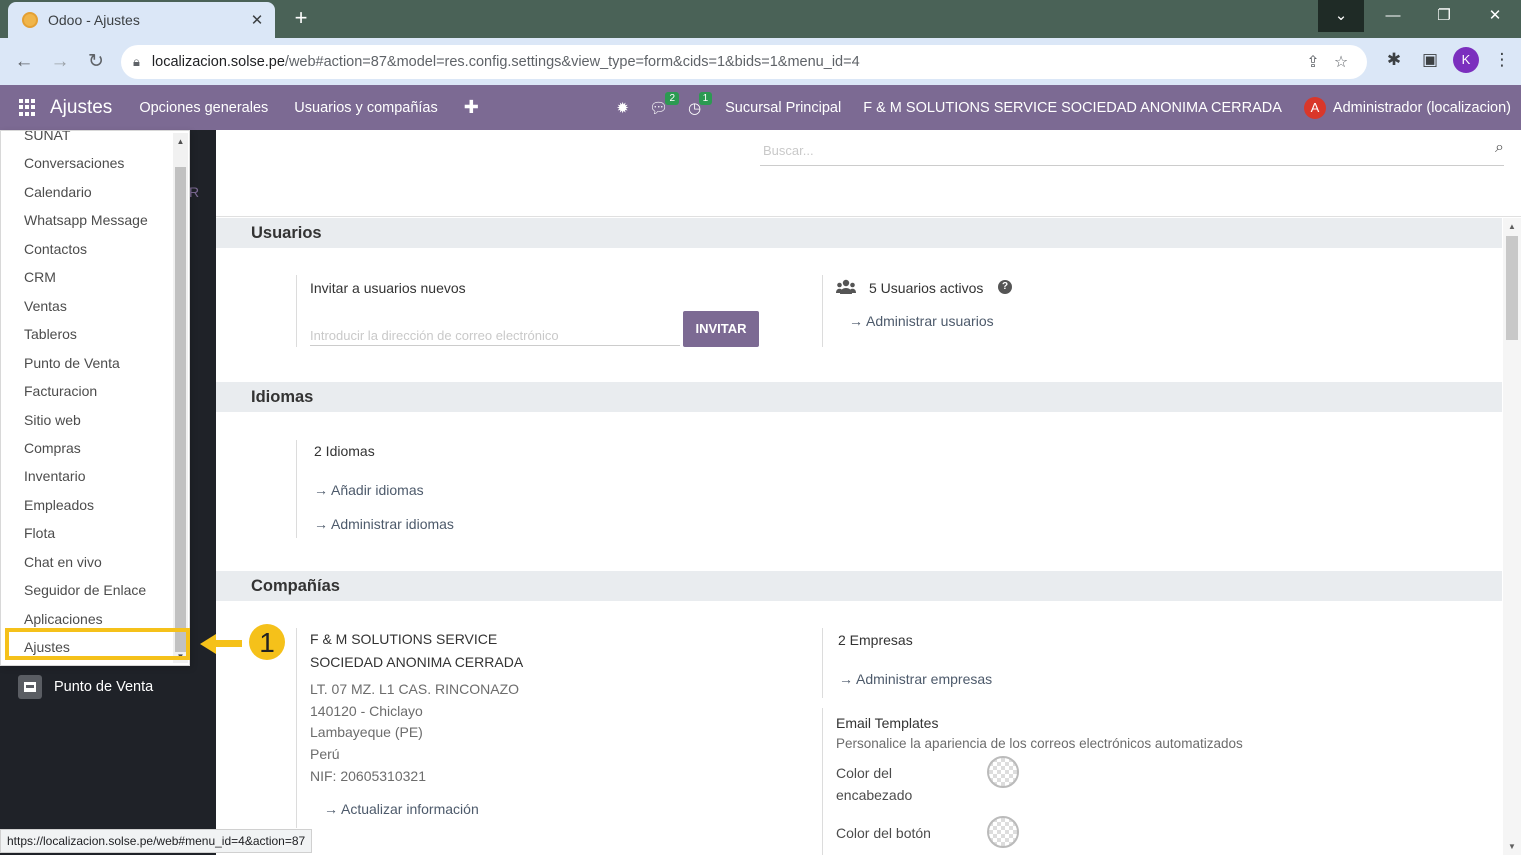 Image resolution: width=1521 pixels, height=855 pixels. What do you see at coordinates (52, 448) in the screenshot?
I see `dropdown-item-compras: Compras` at bounding box center [52, 448].